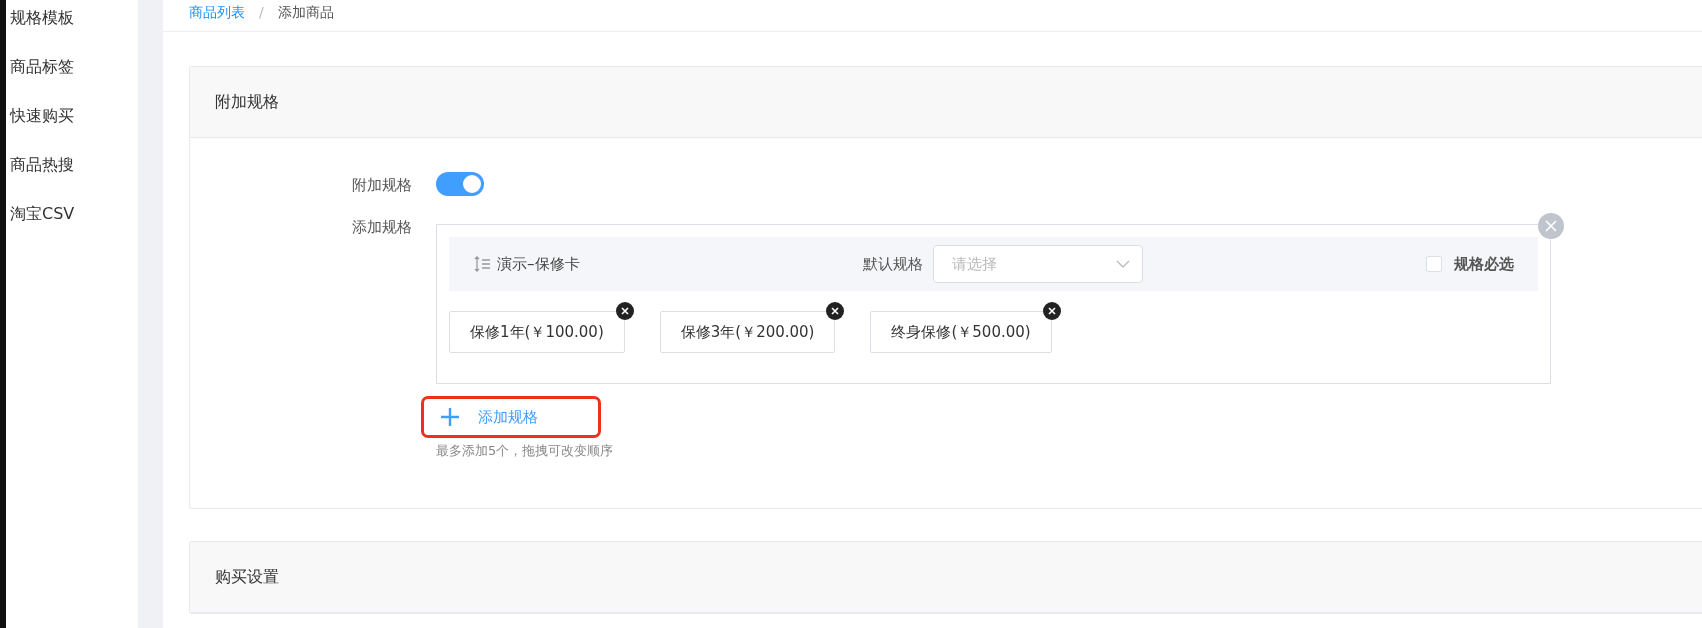 The width and height of the screenshot is (1702, 628). I want to click on close-icon, so click(1551, 226).